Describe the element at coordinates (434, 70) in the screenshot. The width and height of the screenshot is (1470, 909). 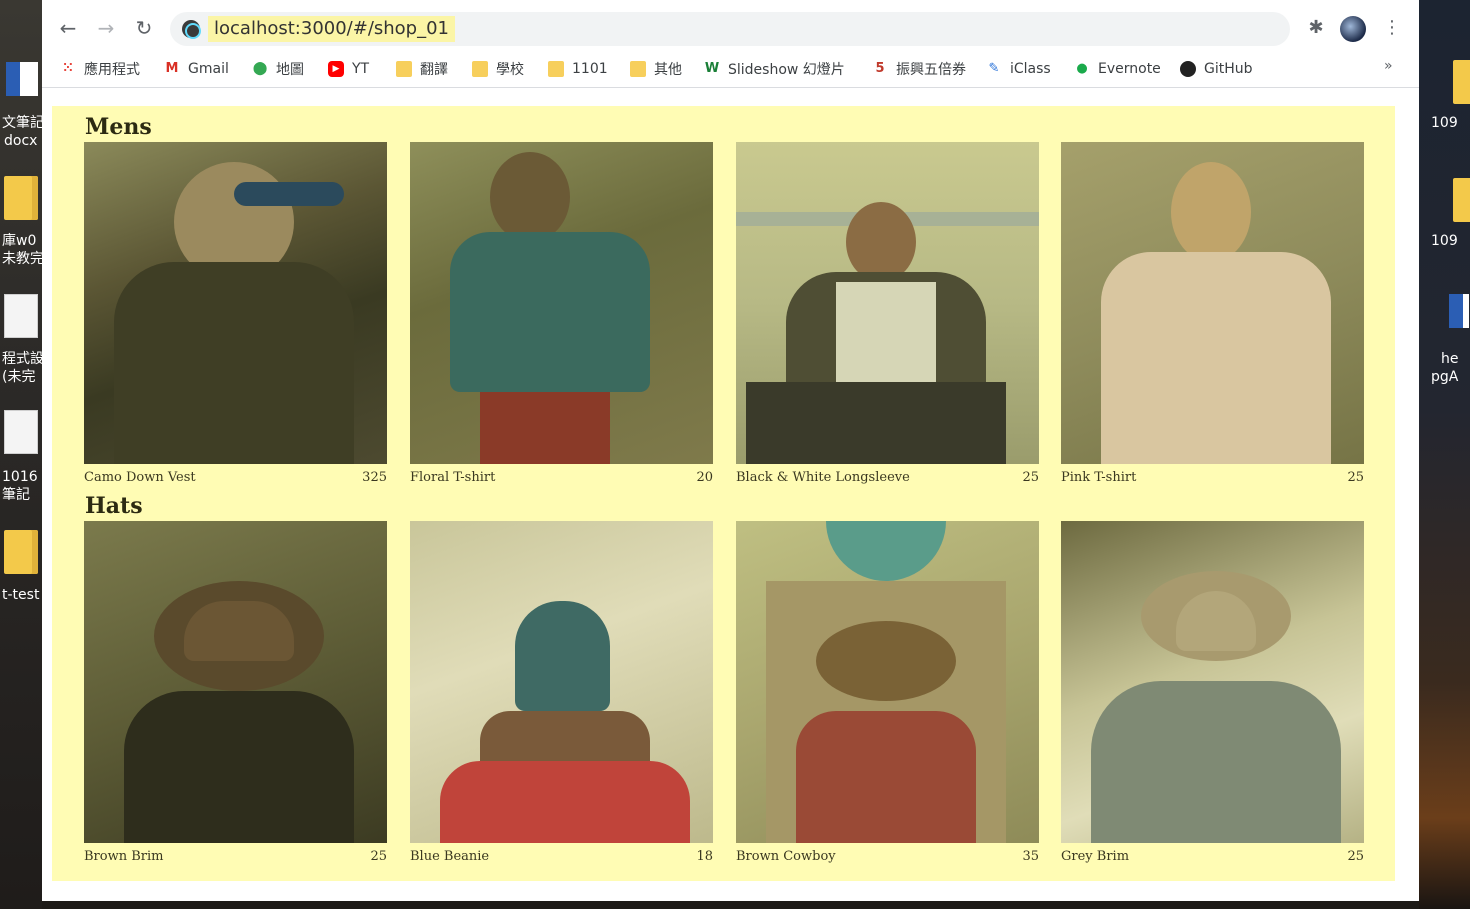
I see `bookmark-label: 翻譯` at that location.